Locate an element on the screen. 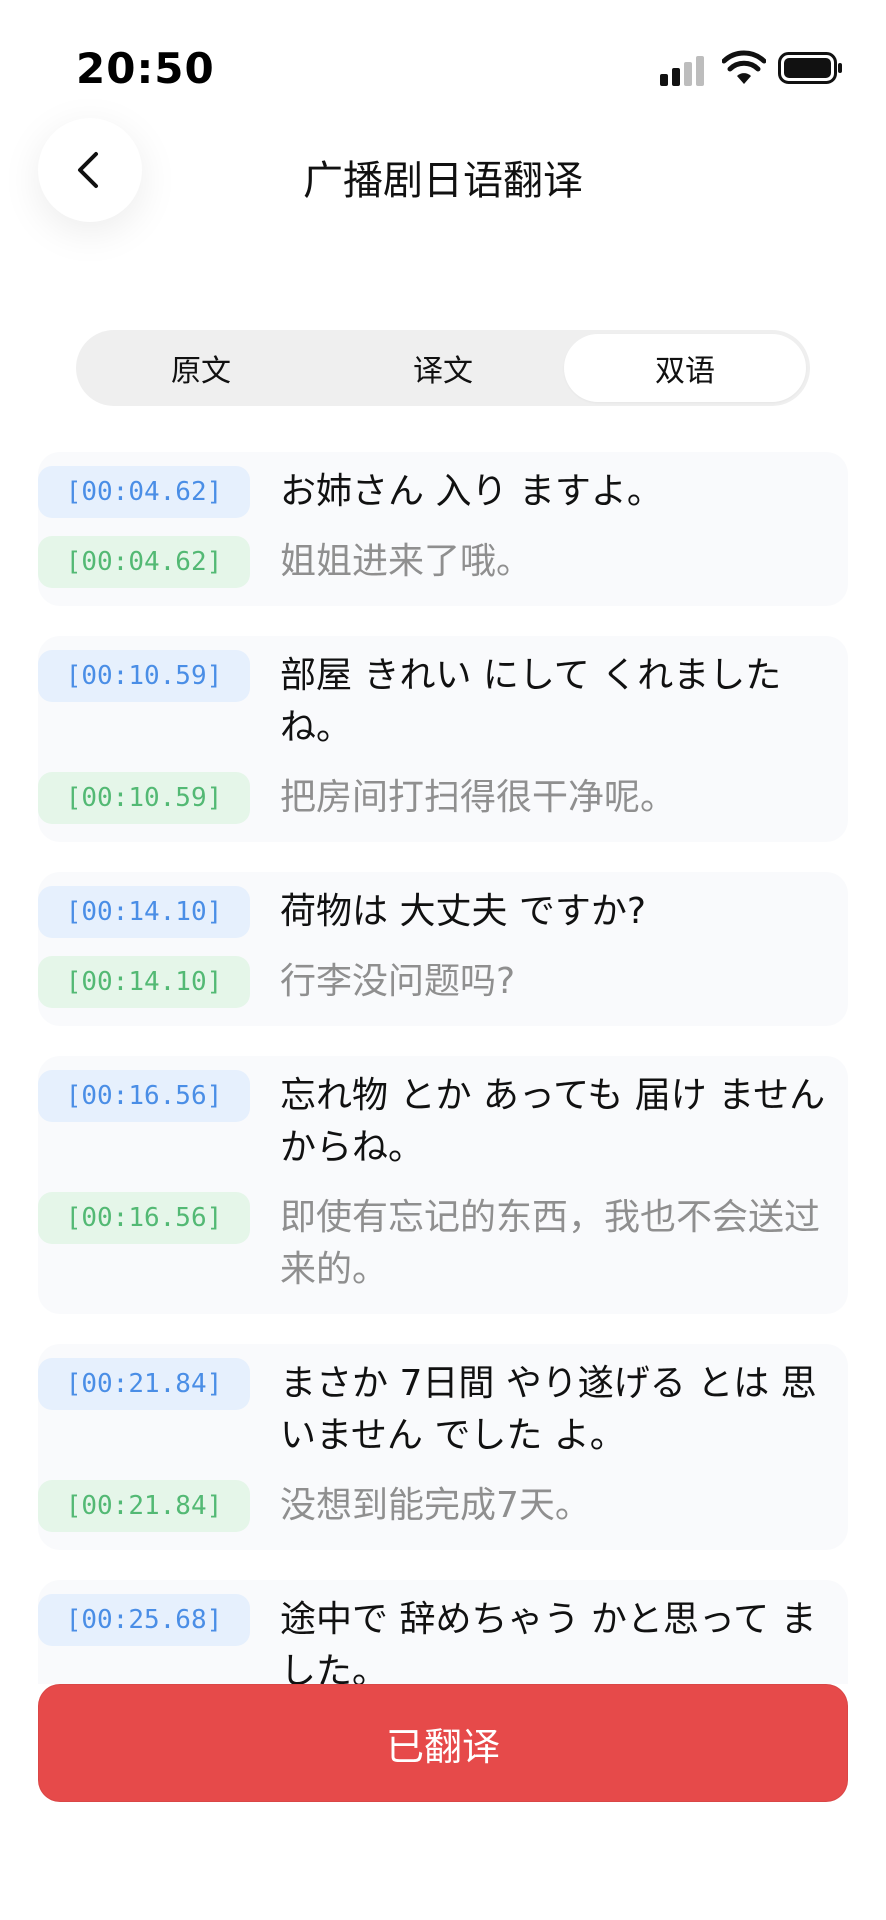  jp-text: 忘れ物 とか あっても 届け ません からね。 is located at coordinates (553, 1121).